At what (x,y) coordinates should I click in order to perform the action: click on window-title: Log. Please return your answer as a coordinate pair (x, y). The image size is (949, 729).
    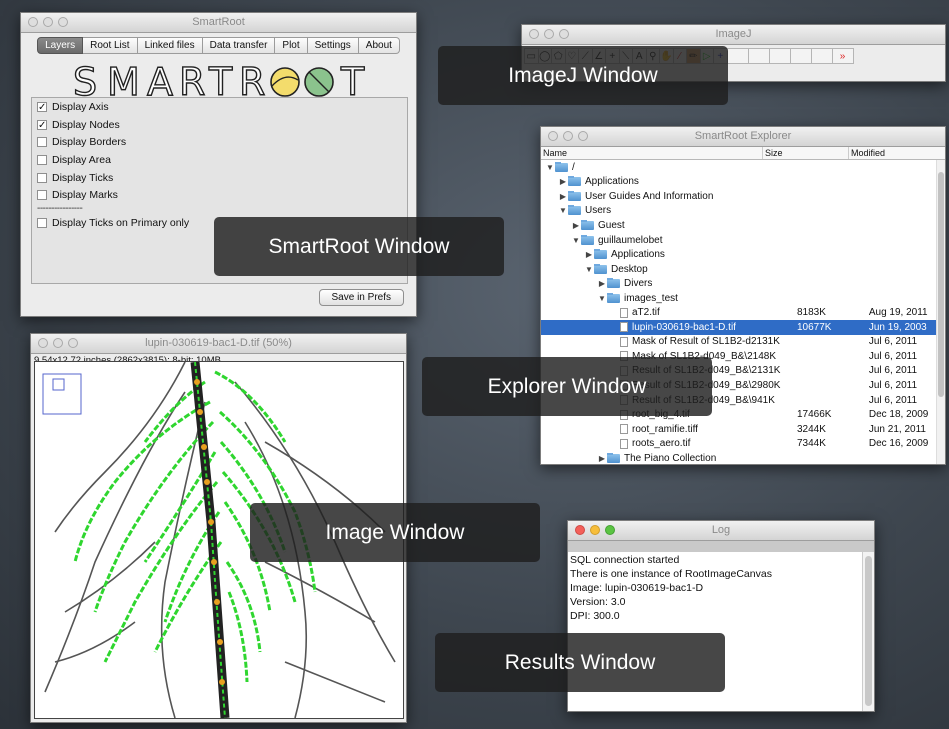
    Looking at the image, I should click on (721, 530).